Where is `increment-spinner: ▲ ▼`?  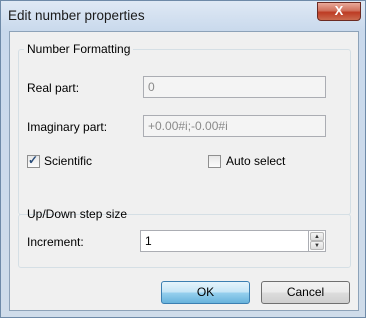 increment-spinner: ▲ ▼ is located at coordinates (317, 241).